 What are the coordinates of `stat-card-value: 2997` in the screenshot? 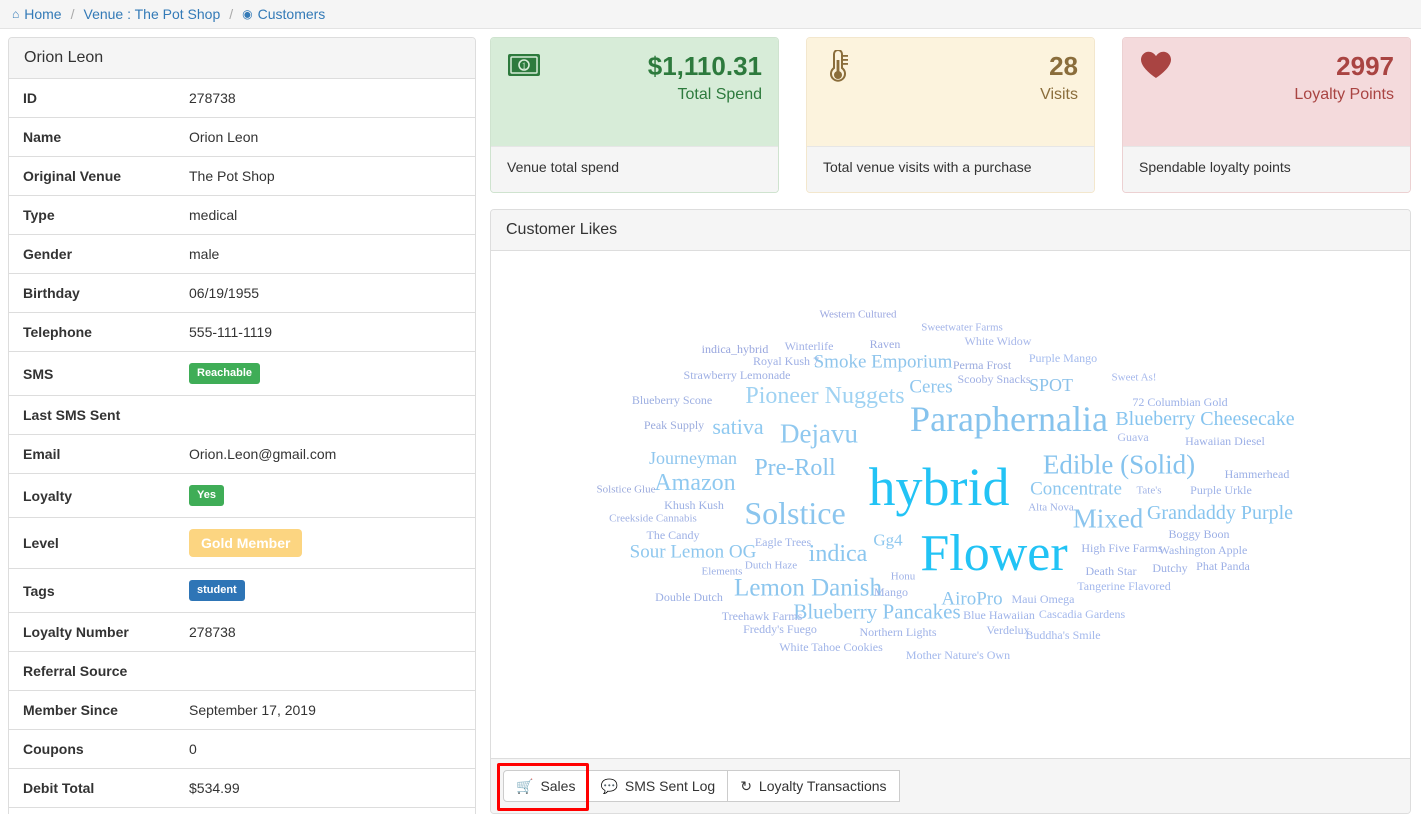 It's located at (1365, 66).